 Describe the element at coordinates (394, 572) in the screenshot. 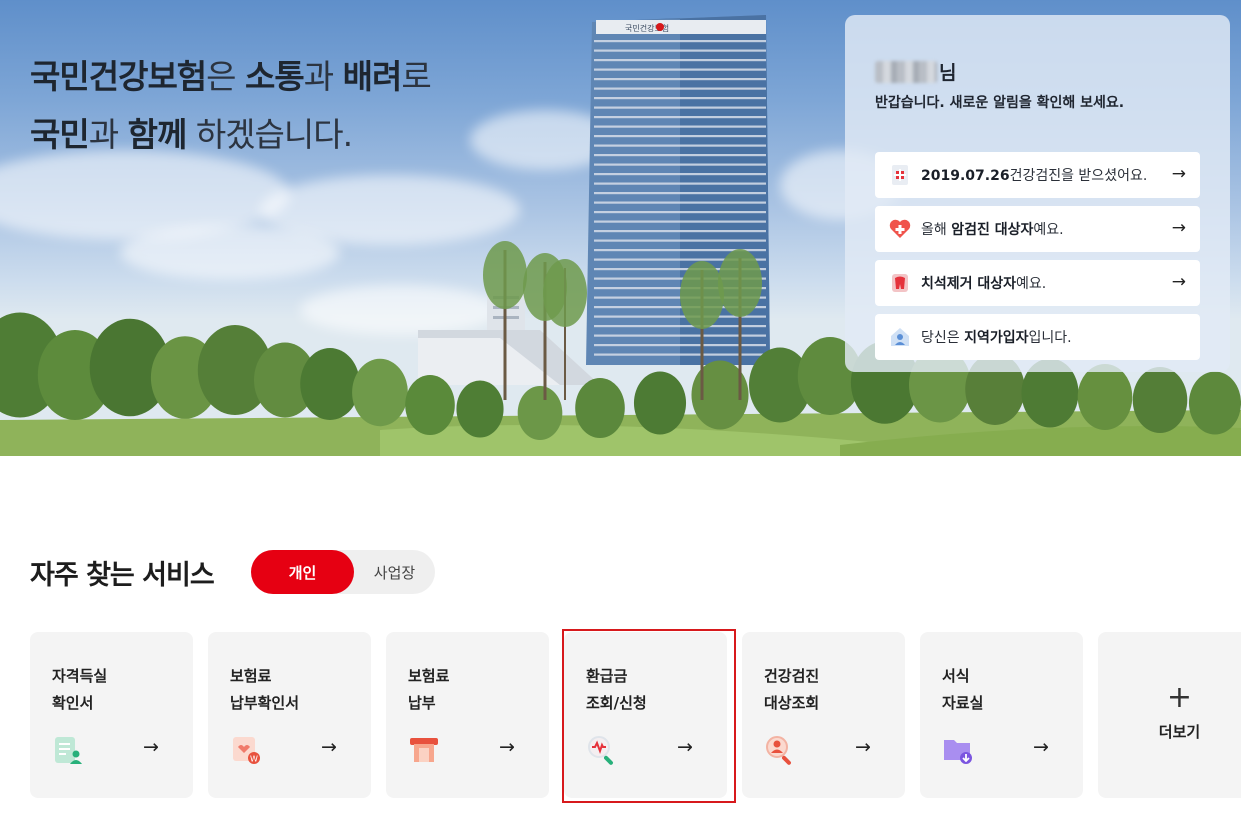

I see `toggle-business: 사업장` at that location.